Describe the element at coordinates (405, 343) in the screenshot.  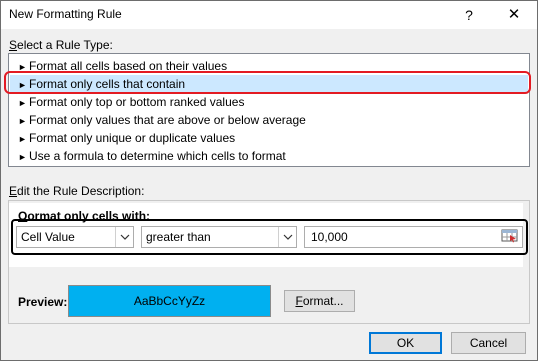
I see `ok-button: OK` at that location.